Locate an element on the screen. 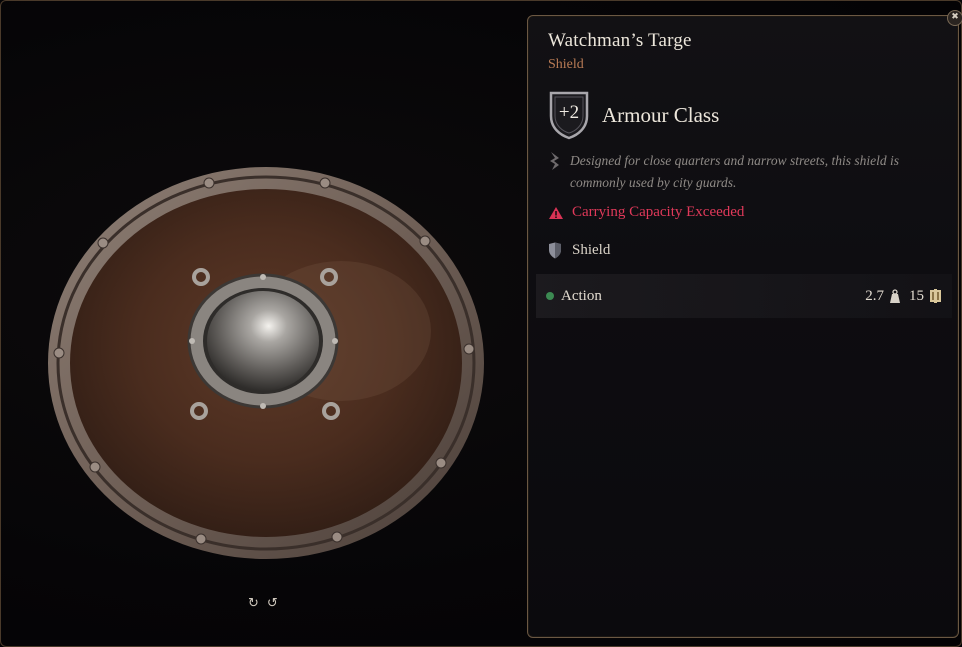 Image resolution: width=962 pixels, height=647 pixels. weight-stat: 2.7 is located at coordinates (883, 296).